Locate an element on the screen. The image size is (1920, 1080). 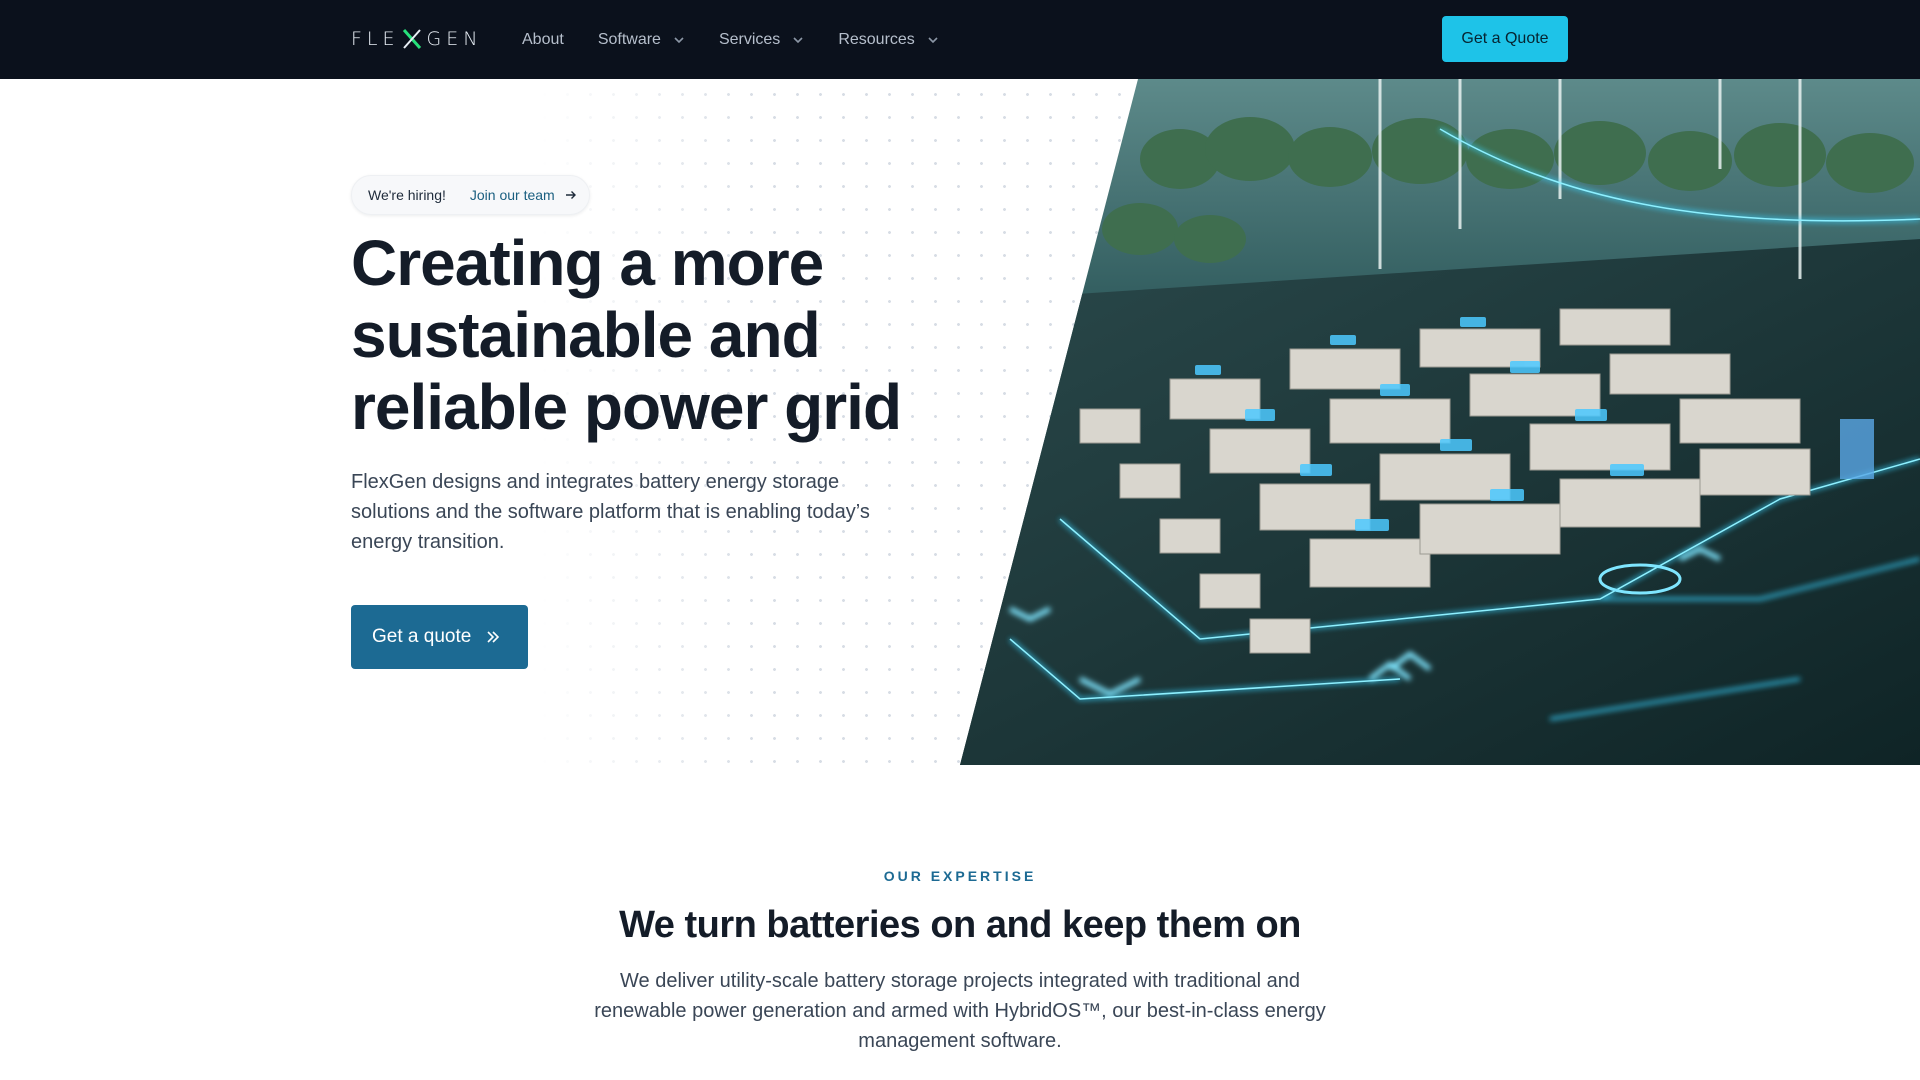
nav-item-label: Resources is located at coordinates (876, 39).